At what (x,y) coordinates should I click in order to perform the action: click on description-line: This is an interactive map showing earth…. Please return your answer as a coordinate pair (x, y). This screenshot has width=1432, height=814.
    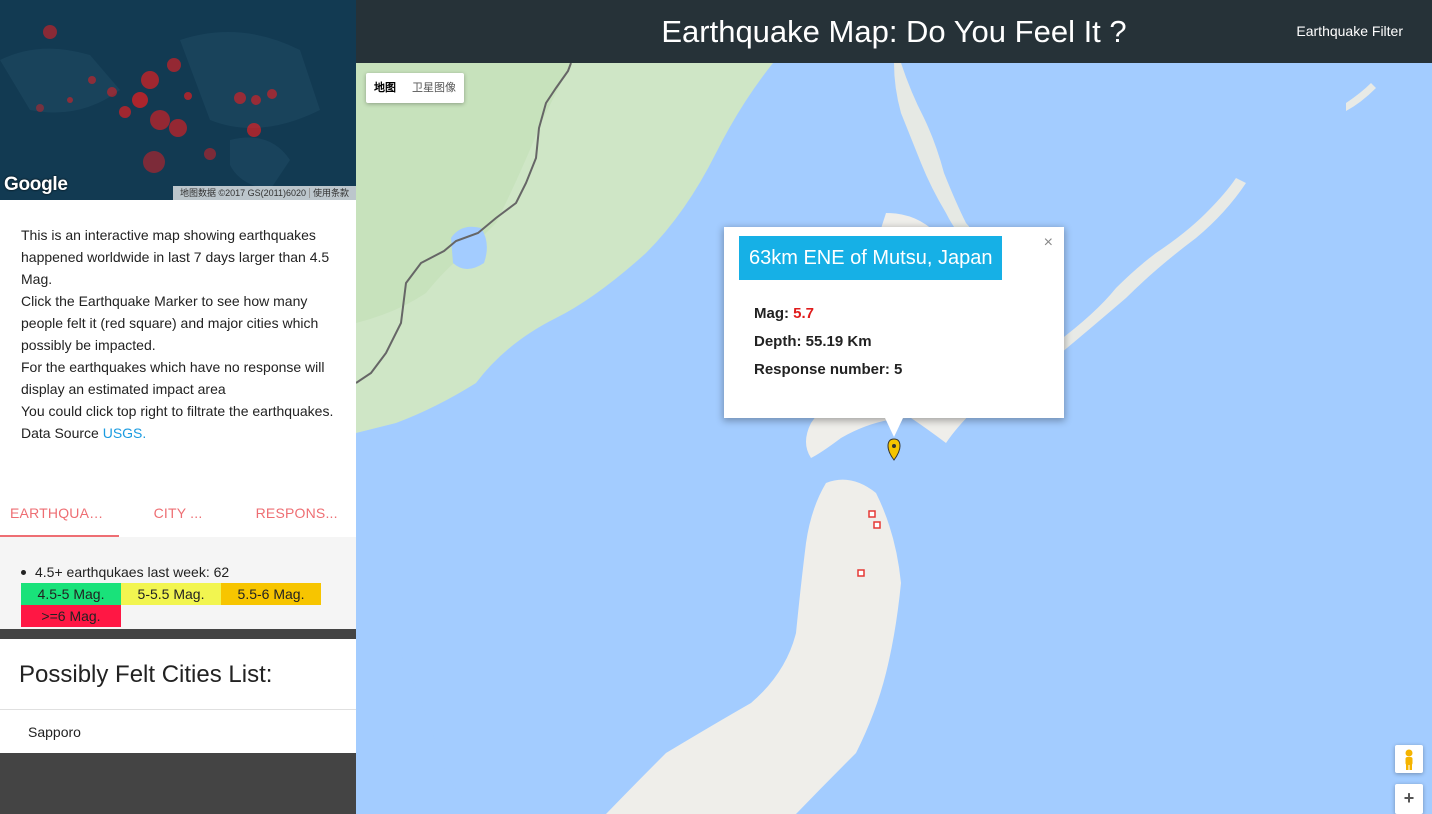
    Looking at the image, I should click on (175, 257).